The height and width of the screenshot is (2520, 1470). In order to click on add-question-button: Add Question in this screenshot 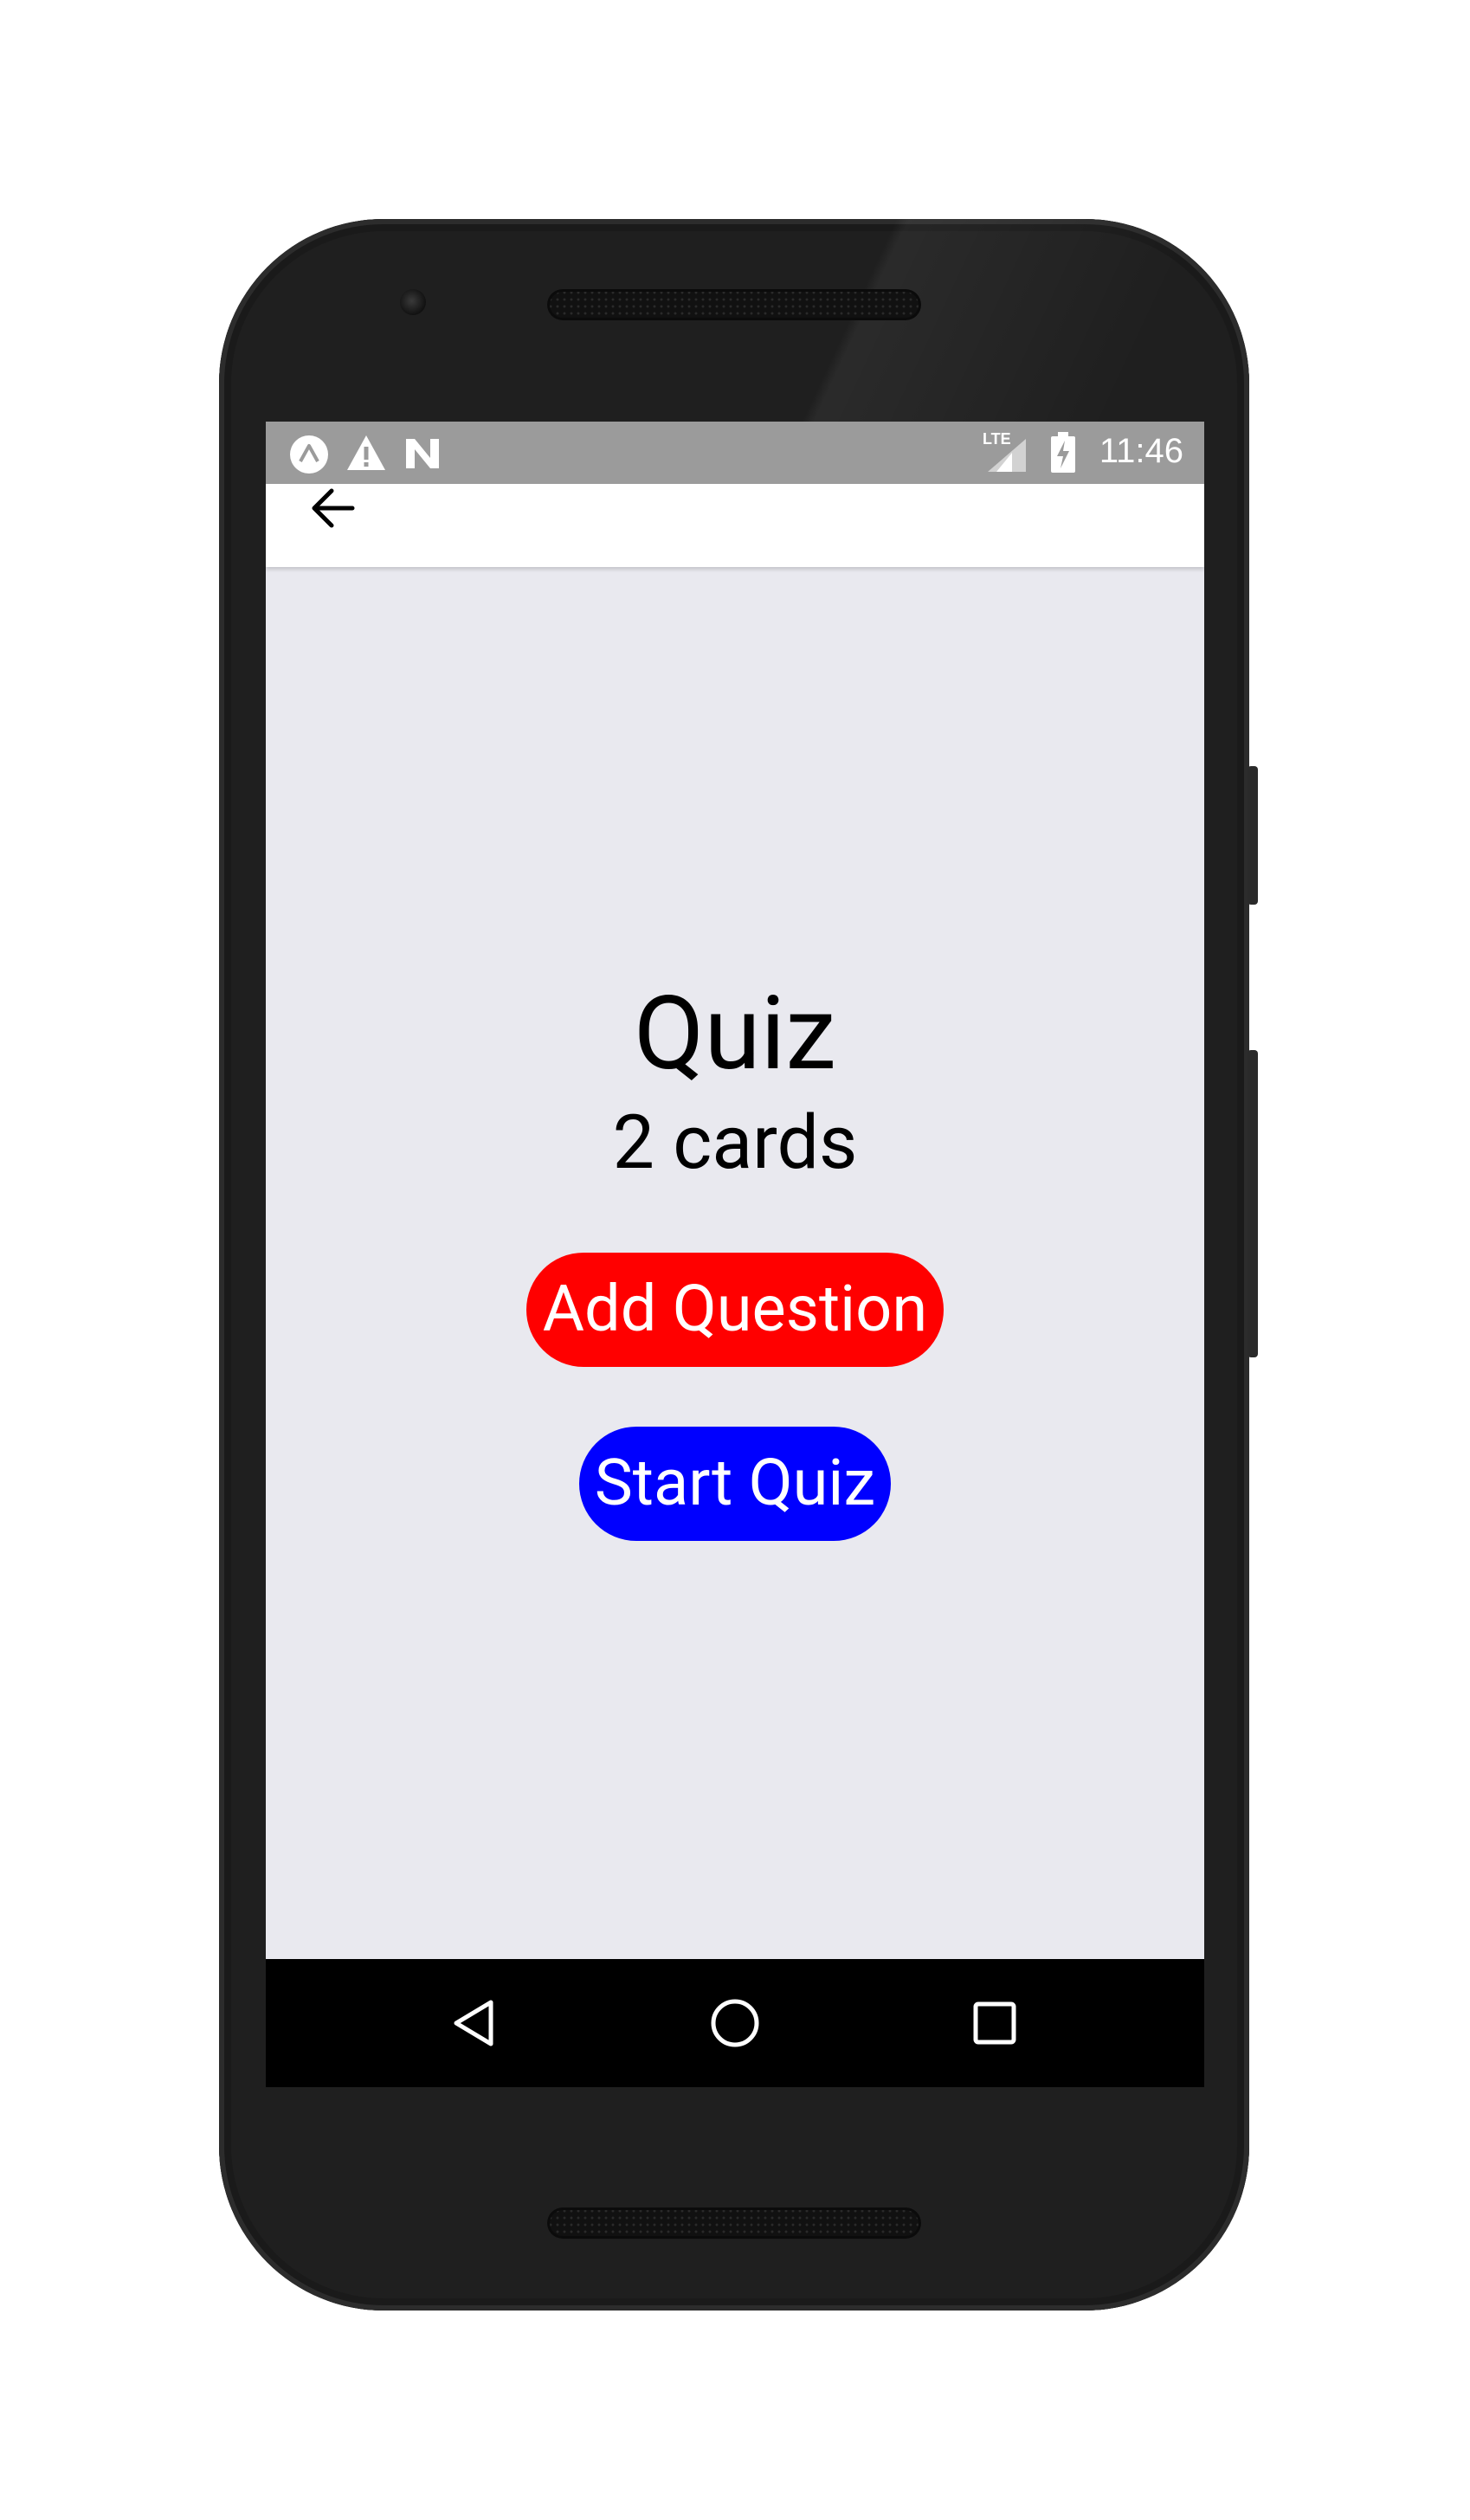, I will do `click(735, 1310)`.